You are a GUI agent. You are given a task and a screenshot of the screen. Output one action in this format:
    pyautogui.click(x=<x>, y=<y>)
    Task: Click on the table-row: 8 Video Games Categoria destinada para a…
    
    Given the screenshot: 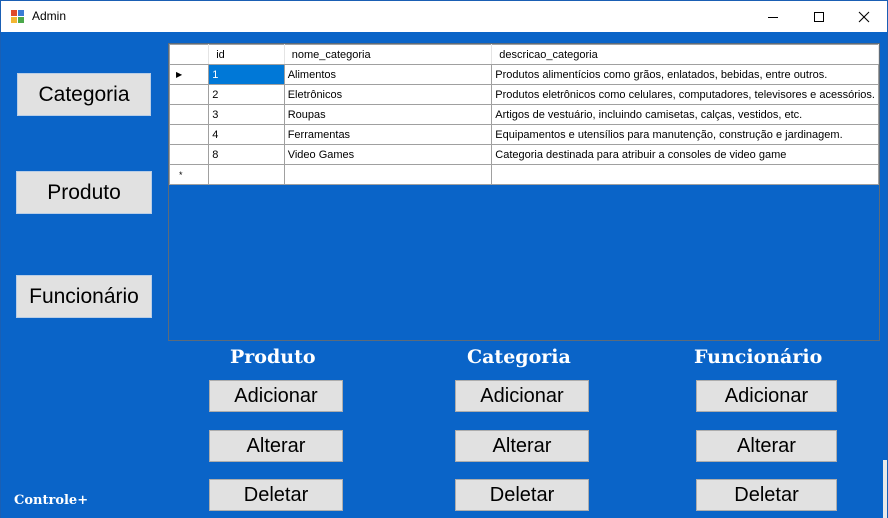 What is the action you would take?
    pyautogui.click(x=523, y=154)
    